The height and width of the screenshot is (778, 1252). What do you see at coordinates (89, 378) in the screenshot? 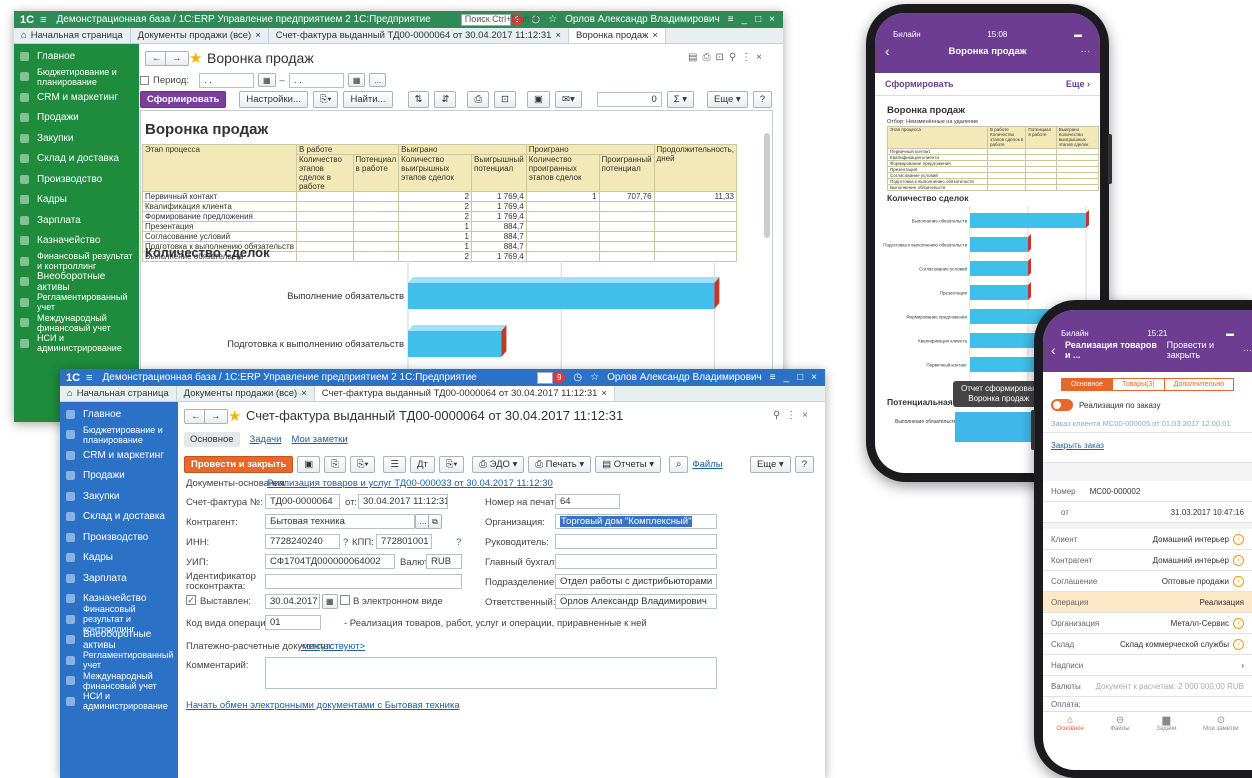
I see `menu-icon: ≡` at bounding box center [89, 378].